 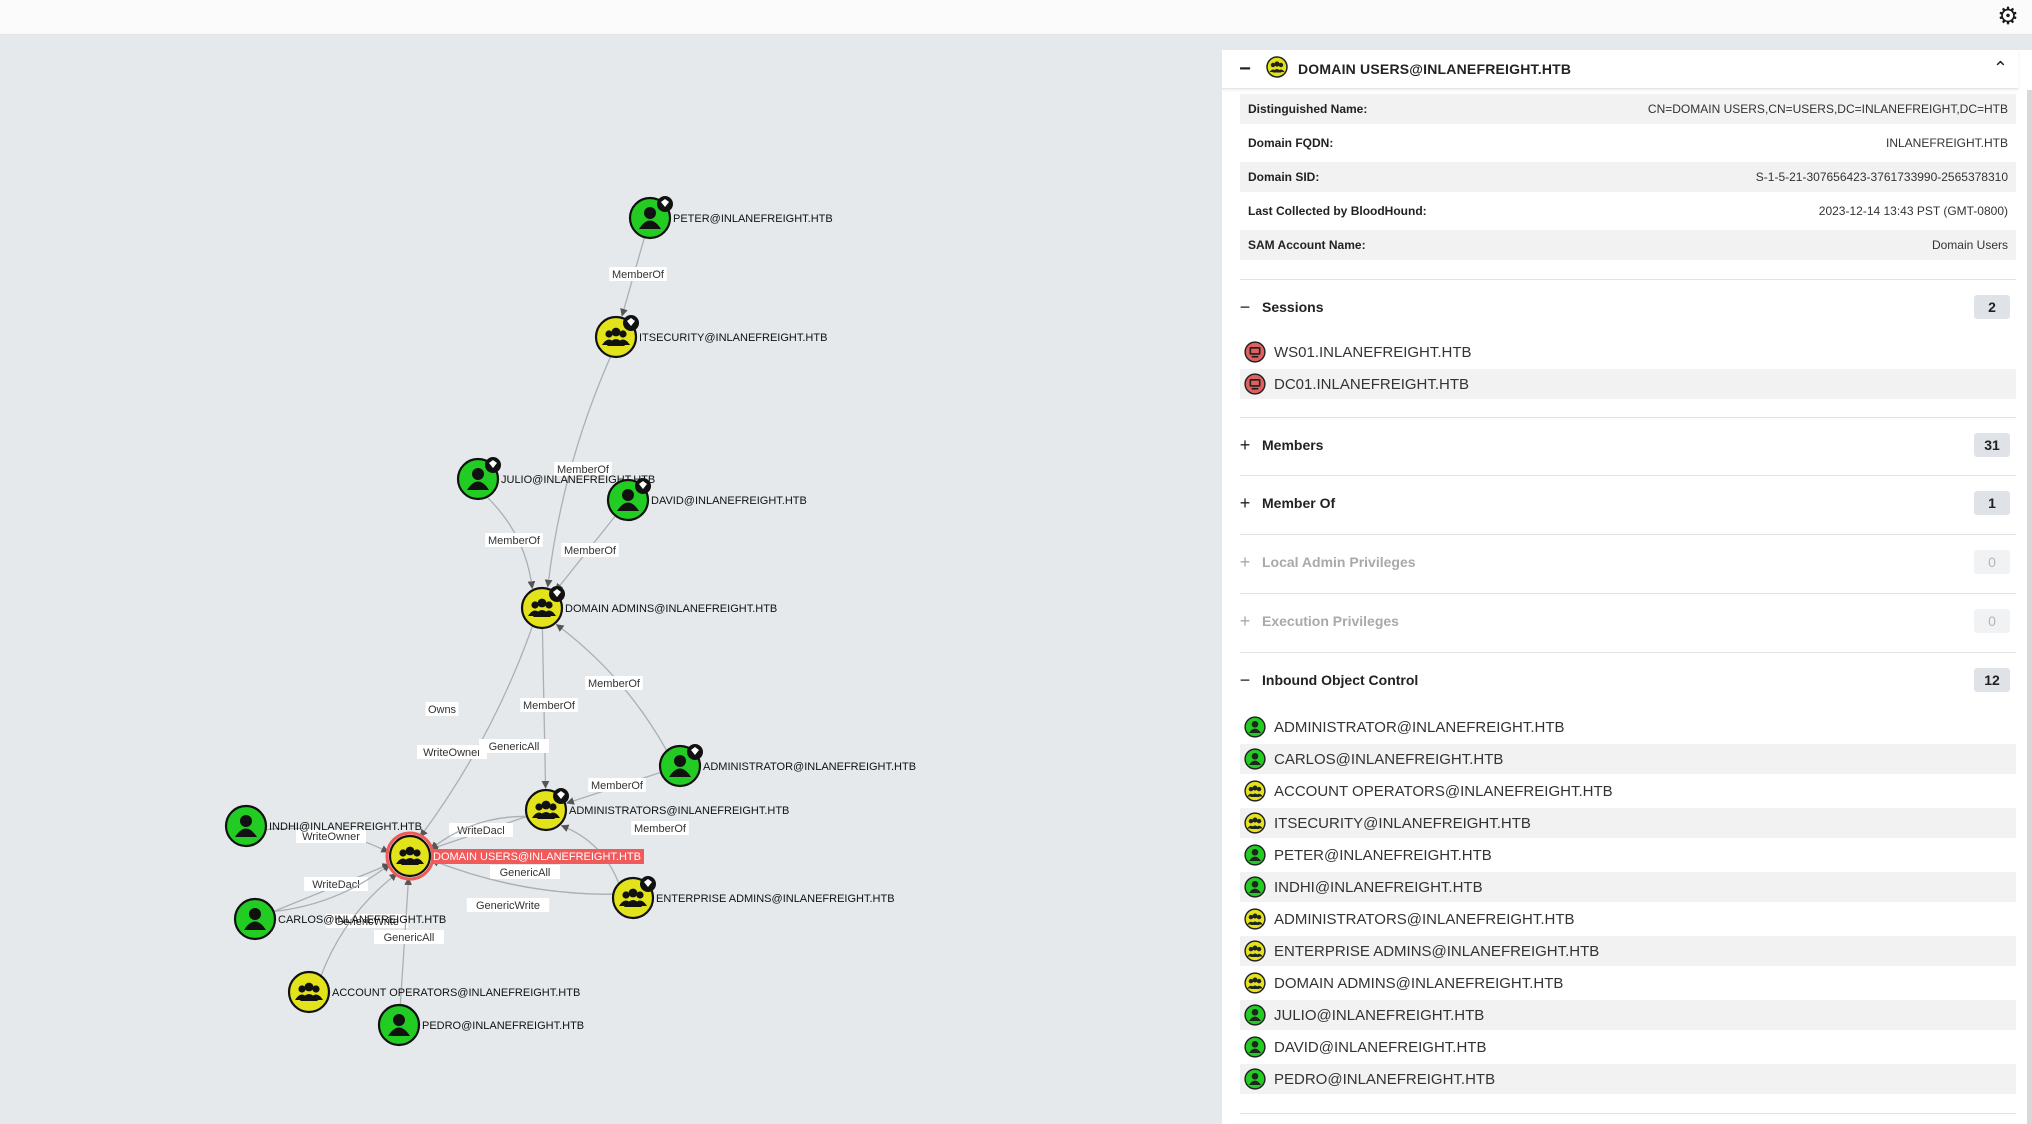 What do you see at coordinates (1628, 1047) in the screenshot?
I see `inbound-control-item: DAVID@INLANEFREIGHT.HTB` at bounding box center [1628, 1047].